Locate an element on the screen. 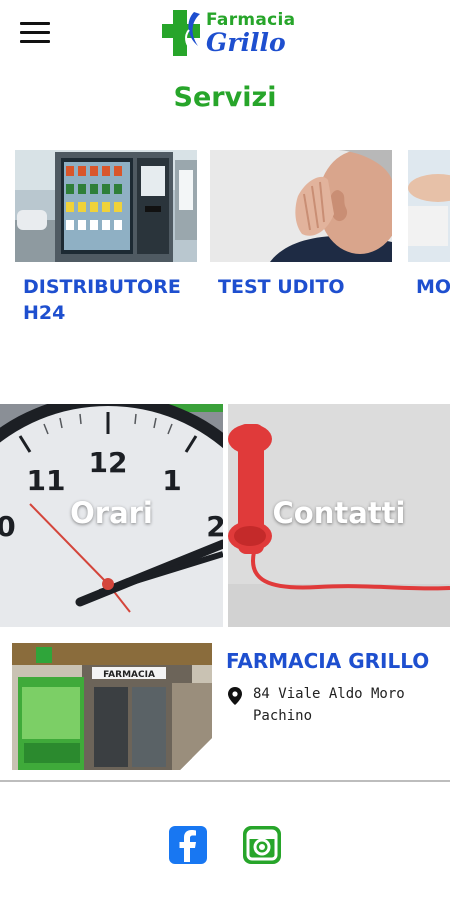 This screenshot has height=900, width=450. service-card-partial: MO is located at coordinates (429, 225).